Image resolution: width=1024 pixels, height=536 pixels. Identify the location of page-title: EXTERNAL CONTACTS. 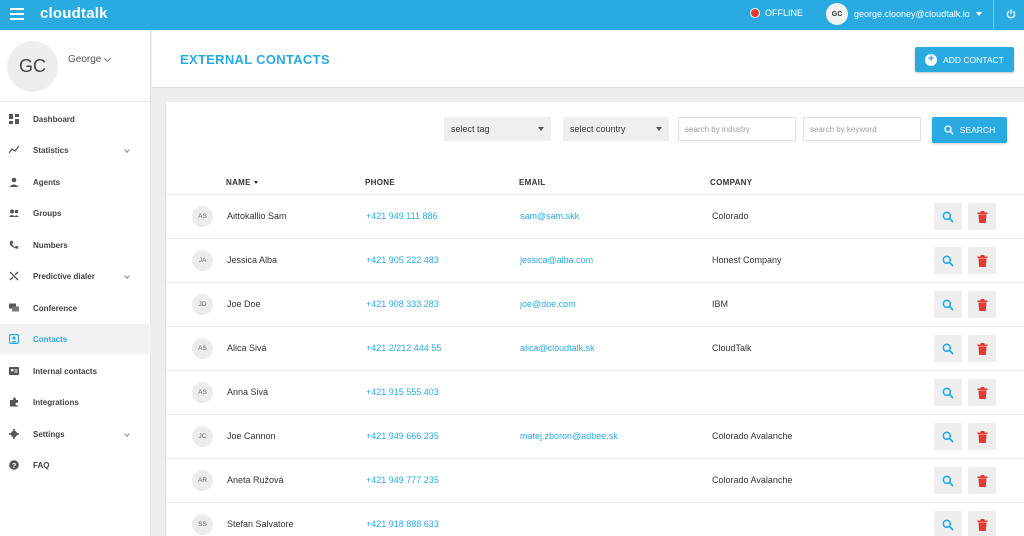
(255, 59).